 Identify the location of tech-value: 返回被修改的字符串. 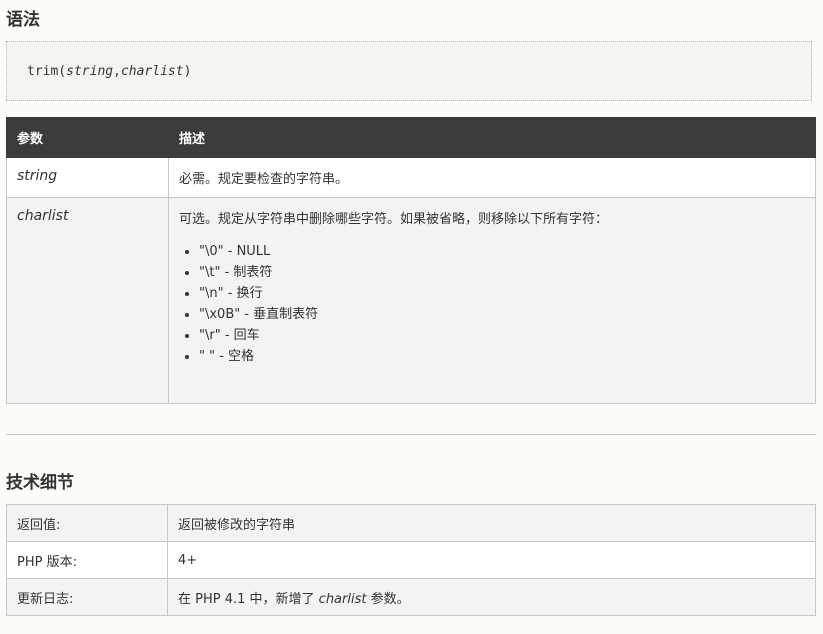
(491, 523).